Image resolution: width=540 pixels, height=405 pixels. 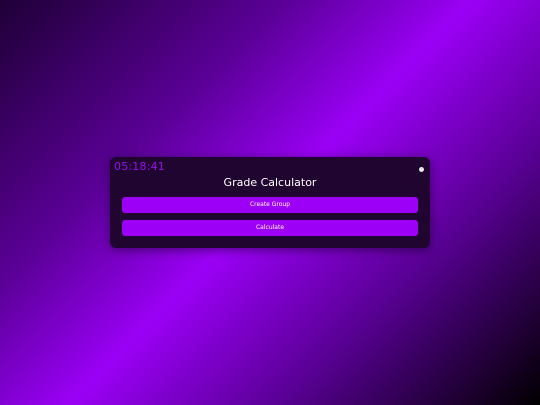 What do you see at coordinates (270, 182) in the screenshot?
I see `page-title: Grade Calculator` at bounding box center [270, 182].